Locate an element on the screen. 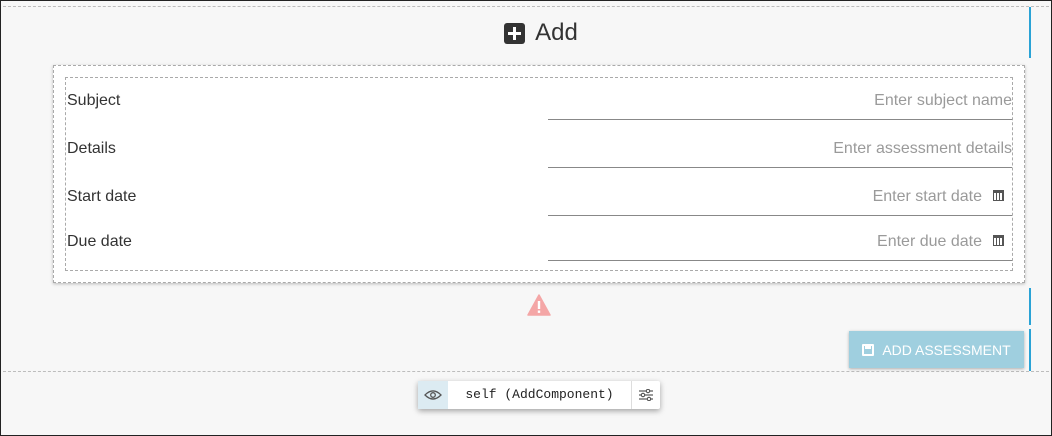 This screenshot has width=1052, height=436. due-date-field-wrapper is located at coordinates (777, 240).